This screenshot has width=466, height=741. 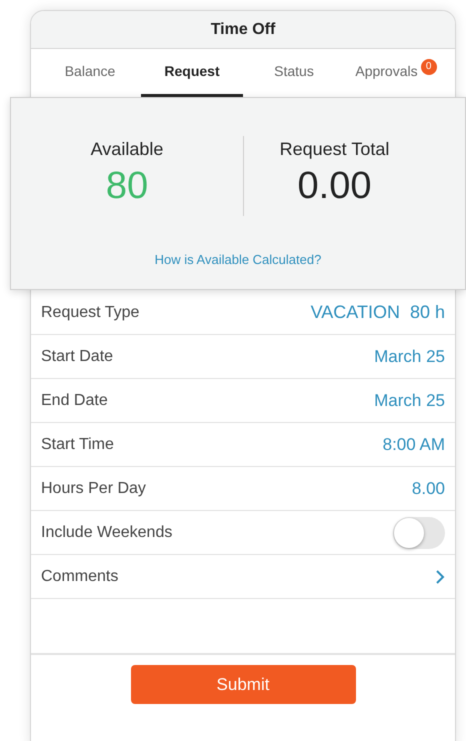 What do you see at coordinates (243, 357) in the screenshot?
I see `form-row: Start Date March 25` at bounding box center [243, 357].